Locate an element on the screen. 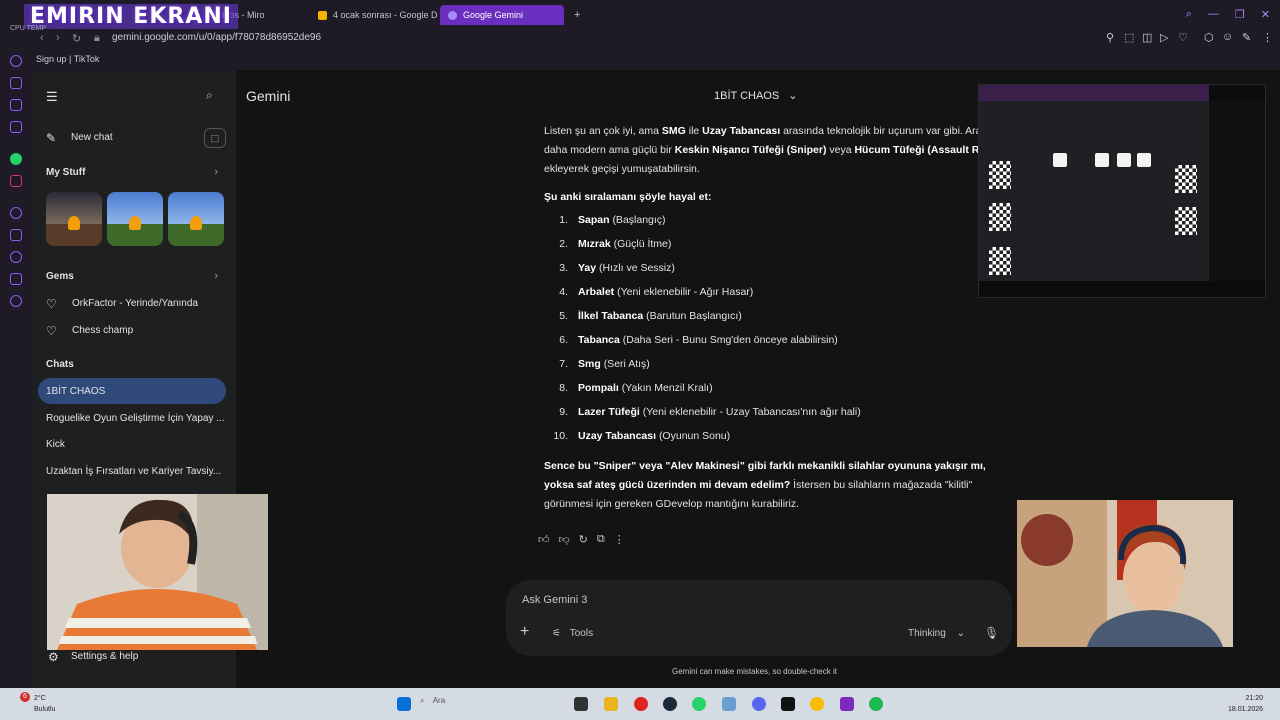  obs-icon is located at coordinates (847, 704).